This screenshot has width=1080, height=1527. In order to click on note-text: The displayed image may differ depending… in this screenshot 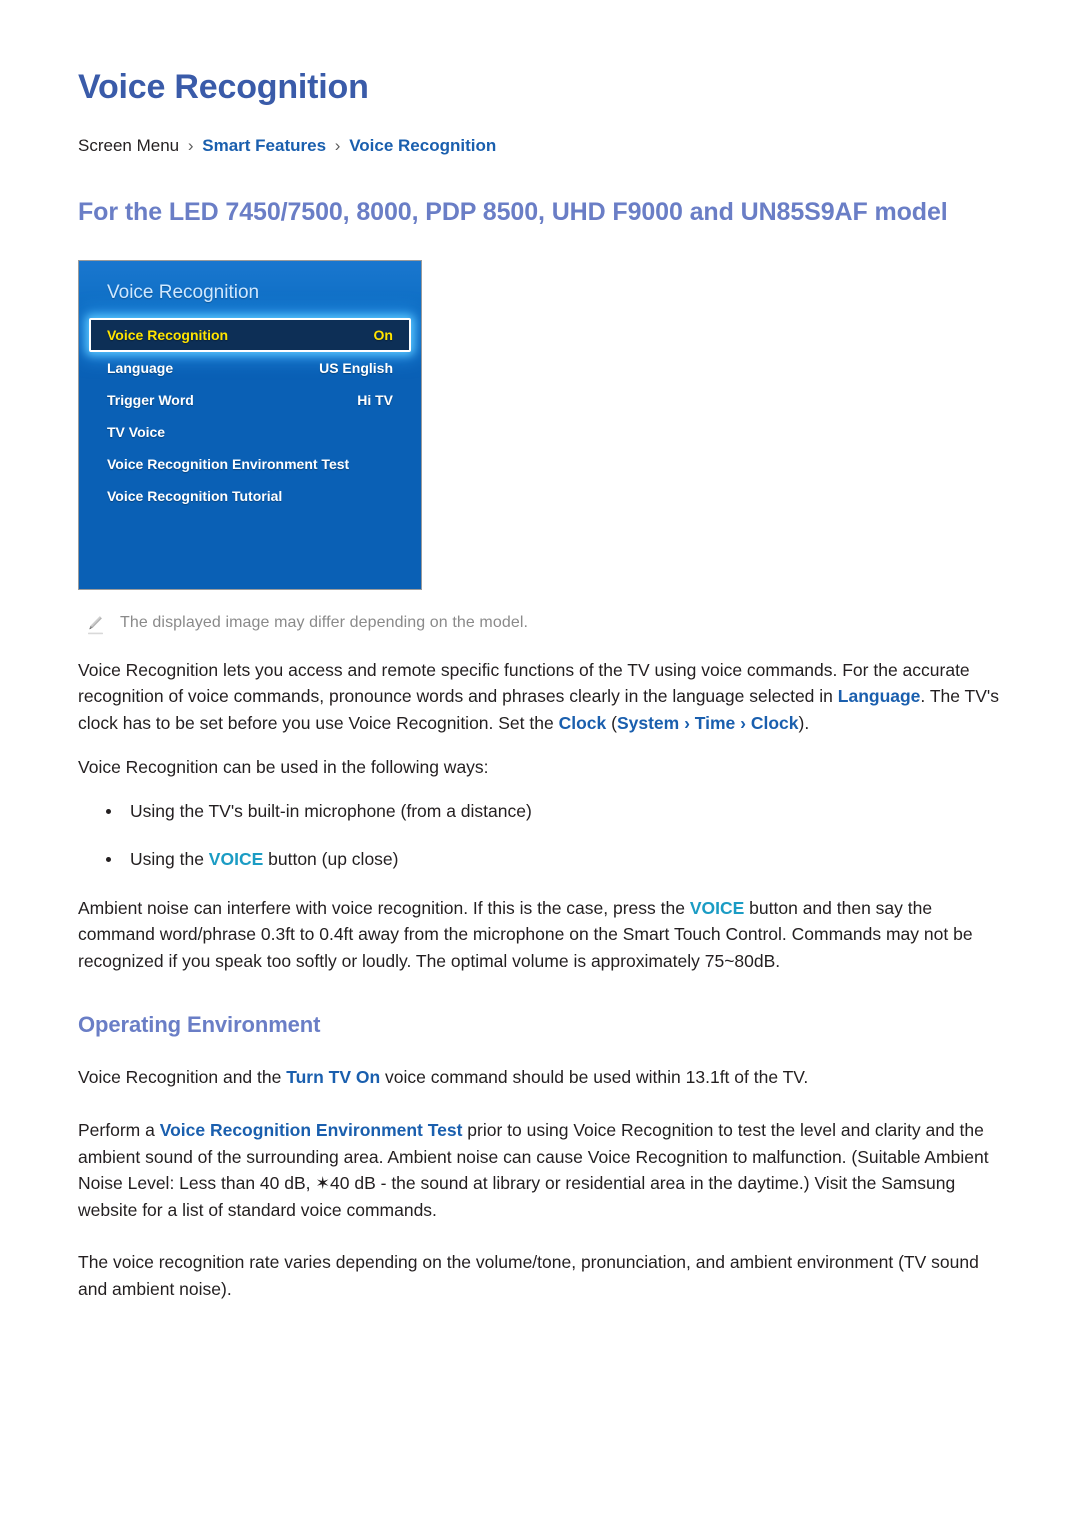, I will do `click(324, 622)`.